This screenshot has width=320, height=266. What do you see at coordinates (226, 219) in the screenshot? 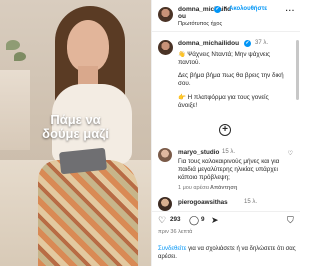
I see `action-bar: ♡ 293 ◯ 9 ➤ ⛉` at bounding box center [226, 219].